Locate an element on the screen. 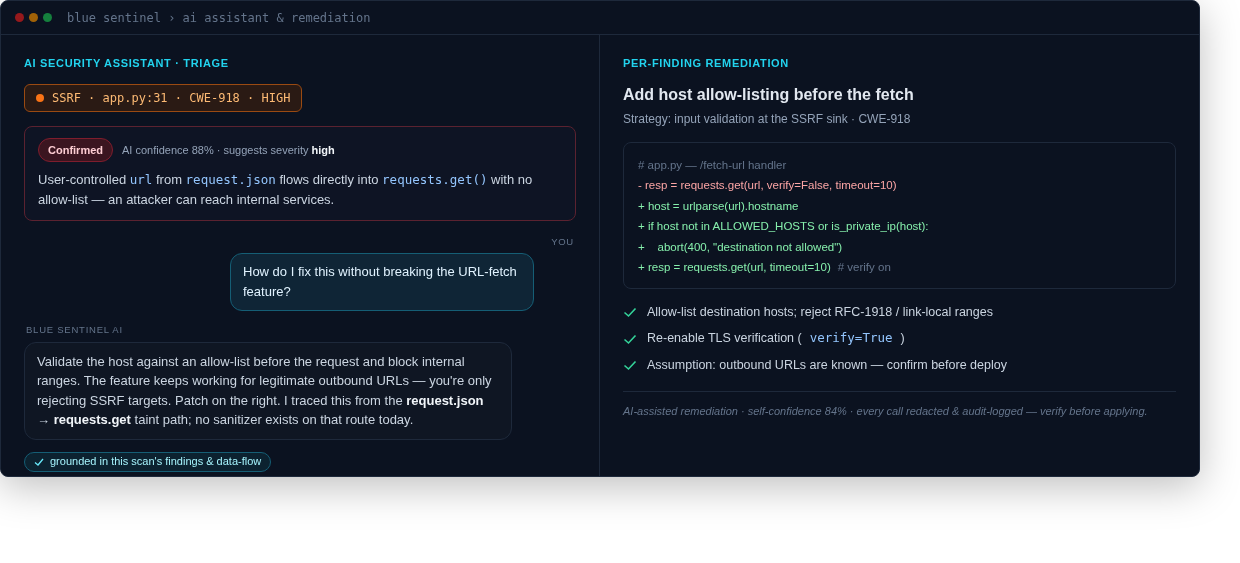 This screenshot has width=1240, height=563. code-line: + abort(400, "destination not allowed") is located at coordinates (740, 247).